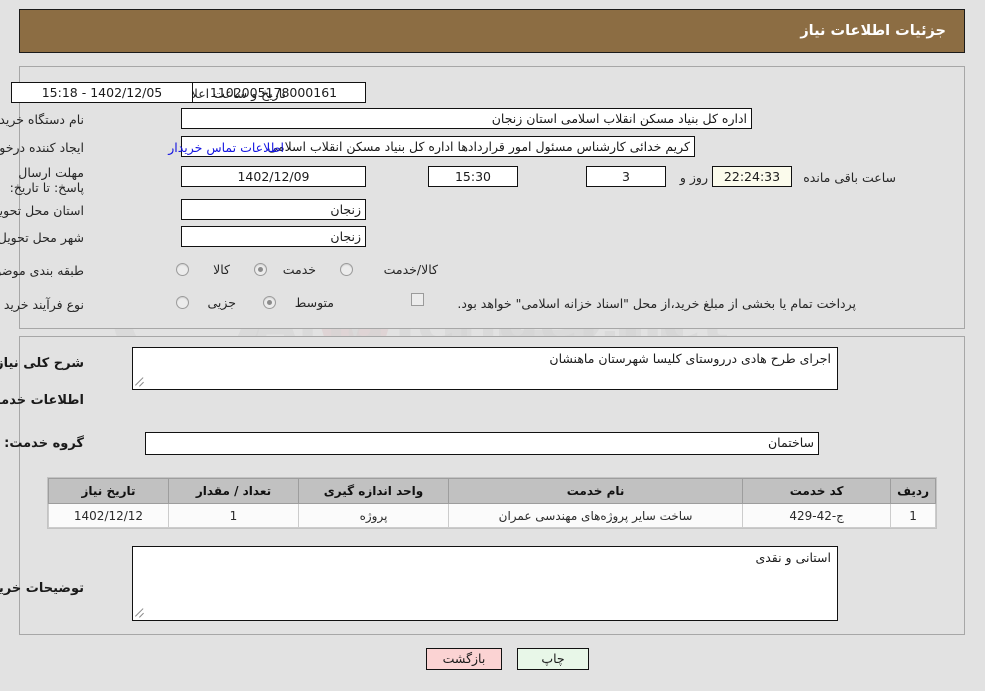 The height and width of the screenshot is (691, 985). I want to click on requester-label: ایجاد کننده درخواست:, so click(42, 147).